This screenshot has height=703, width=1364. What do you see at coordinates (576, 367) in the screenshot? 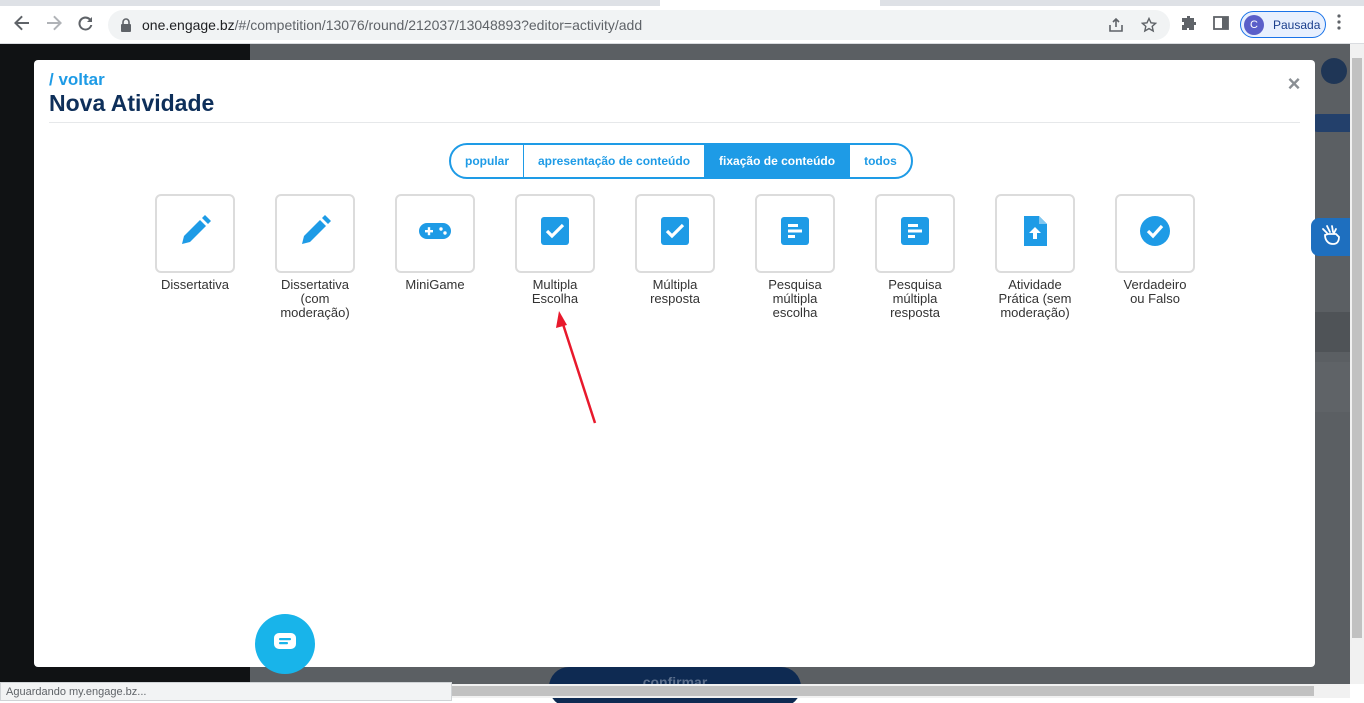
I see `annotation-arrow` at bounding box center [576, 367].